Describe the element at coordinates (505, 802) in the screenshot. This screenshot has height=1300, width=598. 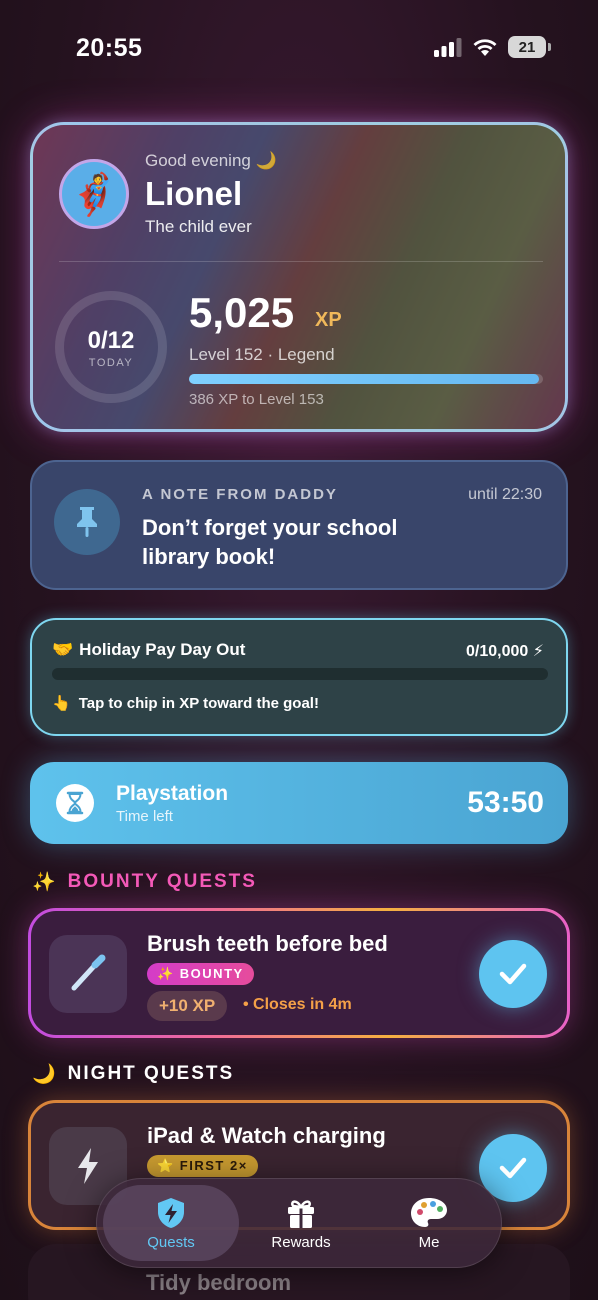
I see `timer-value: 53:50` at that location.